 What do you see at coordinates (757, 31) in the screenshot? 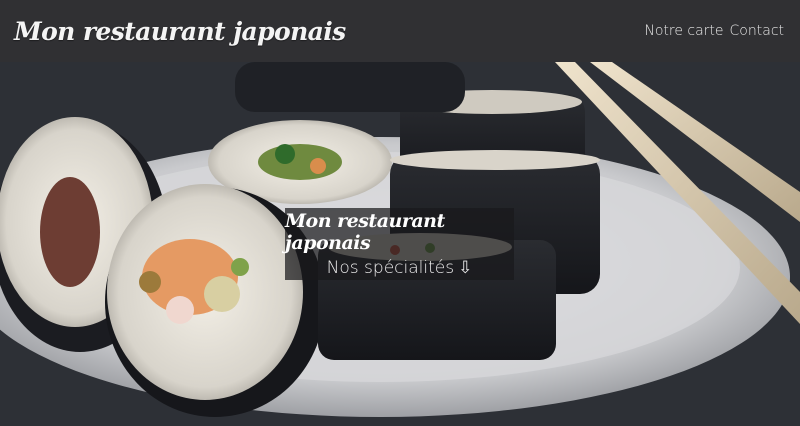
I see `nav-link-contact: Contact` at bounding box center [757, 31].